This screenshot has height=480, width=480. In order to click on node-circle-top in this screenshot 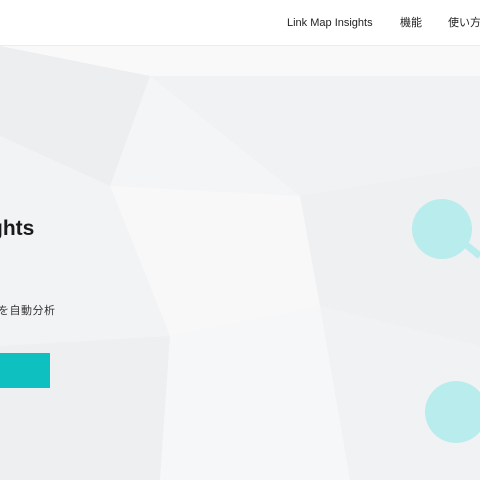, I will do `click(442, 229)`.